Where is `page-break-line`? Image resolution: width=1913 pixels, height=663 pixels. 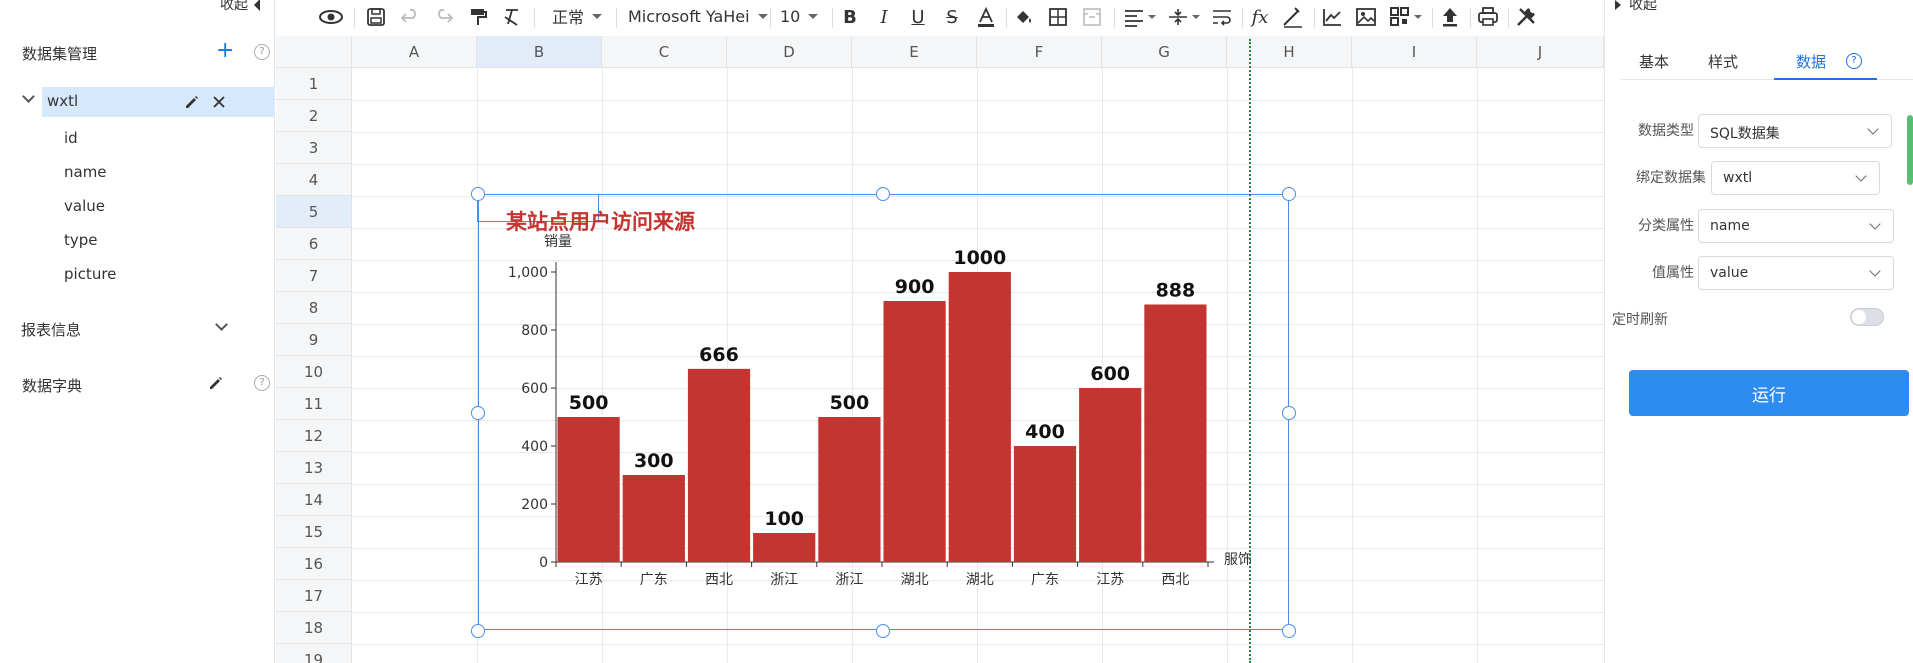 page-break-line is located at coordinates (1250, 351).